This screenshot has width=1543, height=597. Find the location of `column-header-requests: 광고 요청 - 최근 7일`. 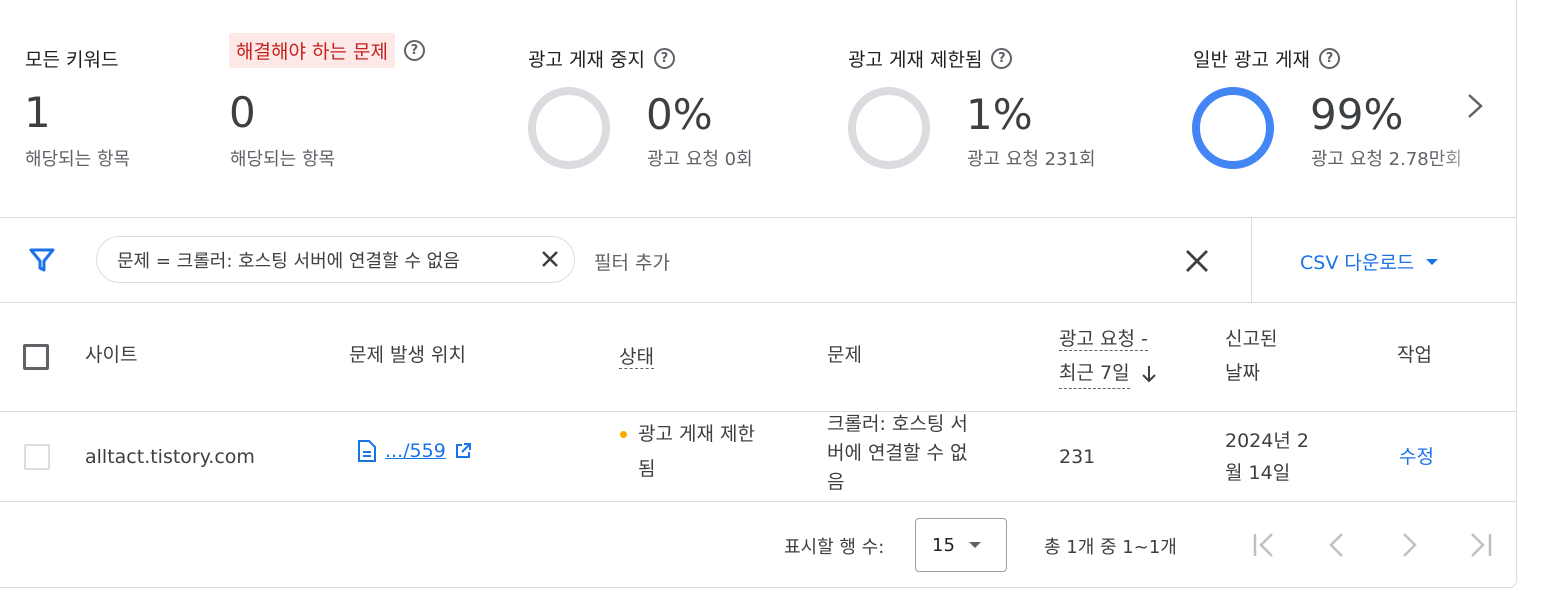

column-header-requests: 광고 요청 - 최근 7일 is located at coordinates (1108, 356).